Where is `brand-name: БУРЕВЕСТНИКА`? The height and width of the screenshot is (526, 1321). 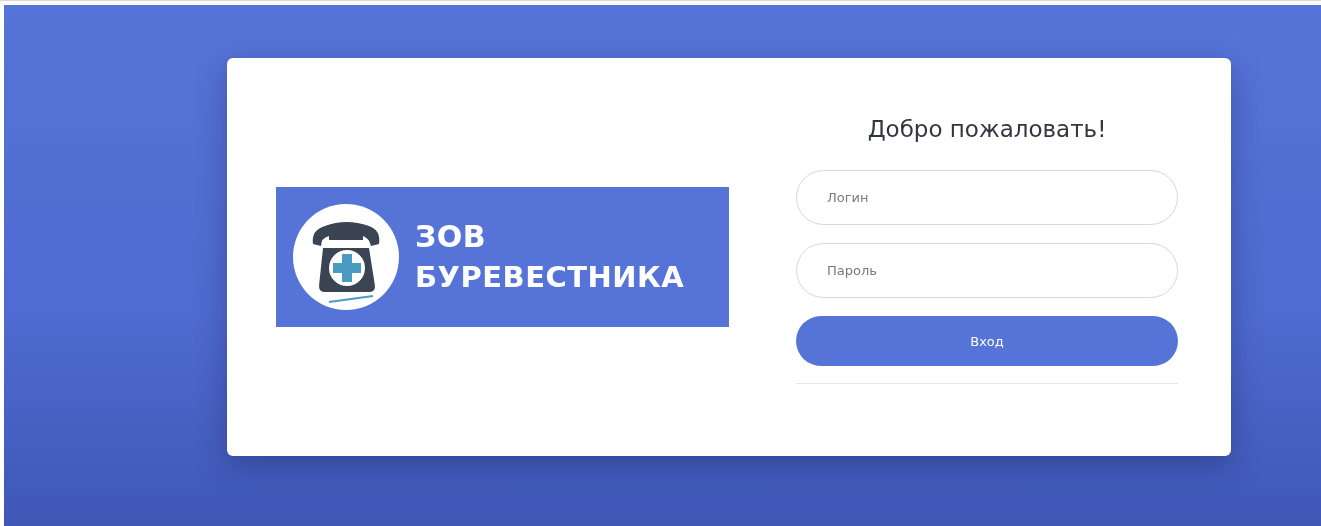 brand-name: БУРЕВЕСТНИКА is located at coordinates (550, 277).